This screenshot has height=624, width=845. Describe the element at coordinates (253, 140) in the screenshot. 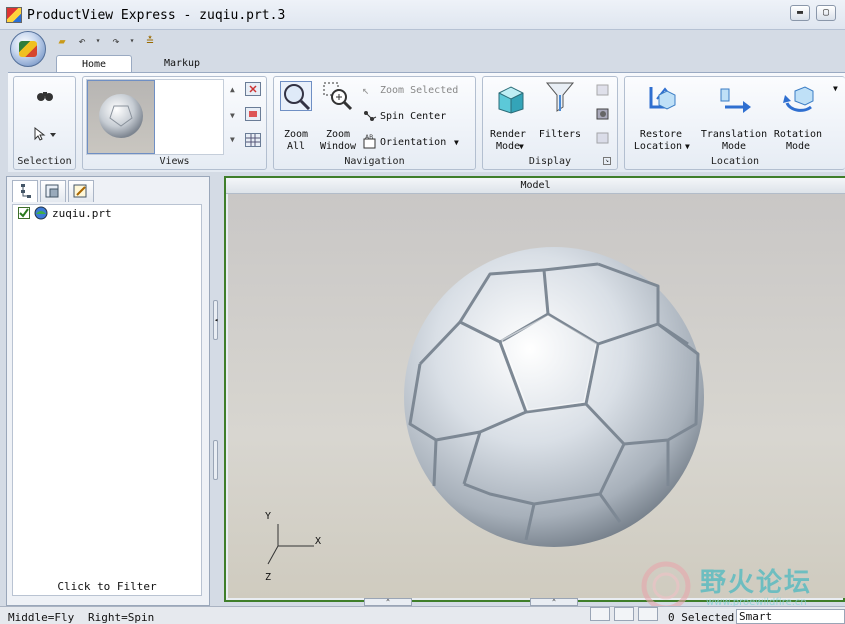

I see `view-grid-icon` at that location.